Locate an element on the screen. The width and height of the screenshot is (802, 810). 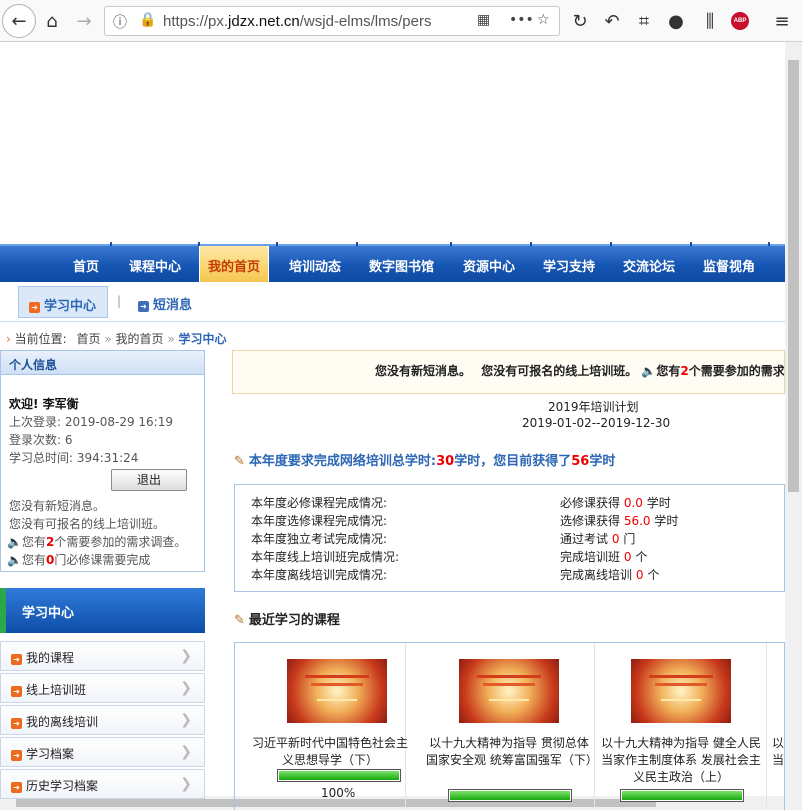
crop-button: ⌗ is located at coordinates (644, 21).